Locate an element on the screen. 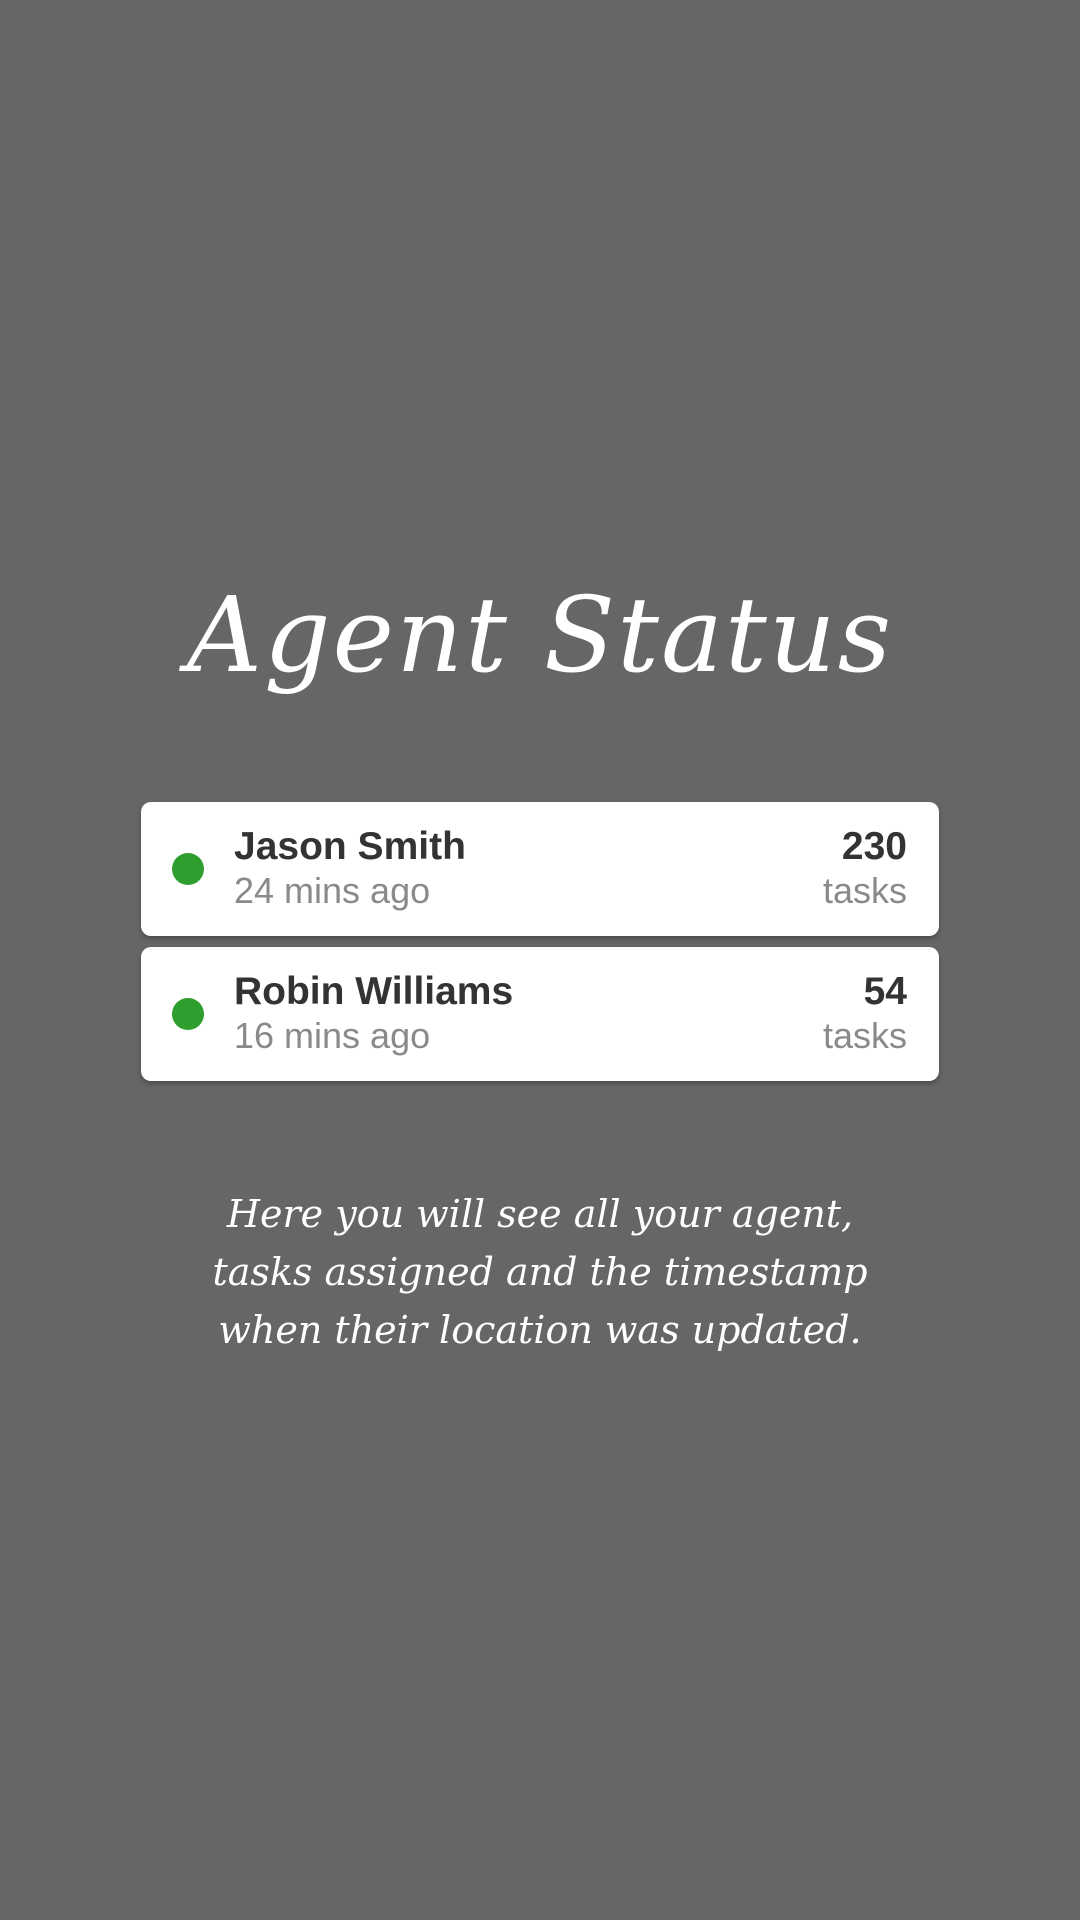 This screenshot has height=1920, width=1080. page-title: Agent Status is located at coordinates (540, 635).